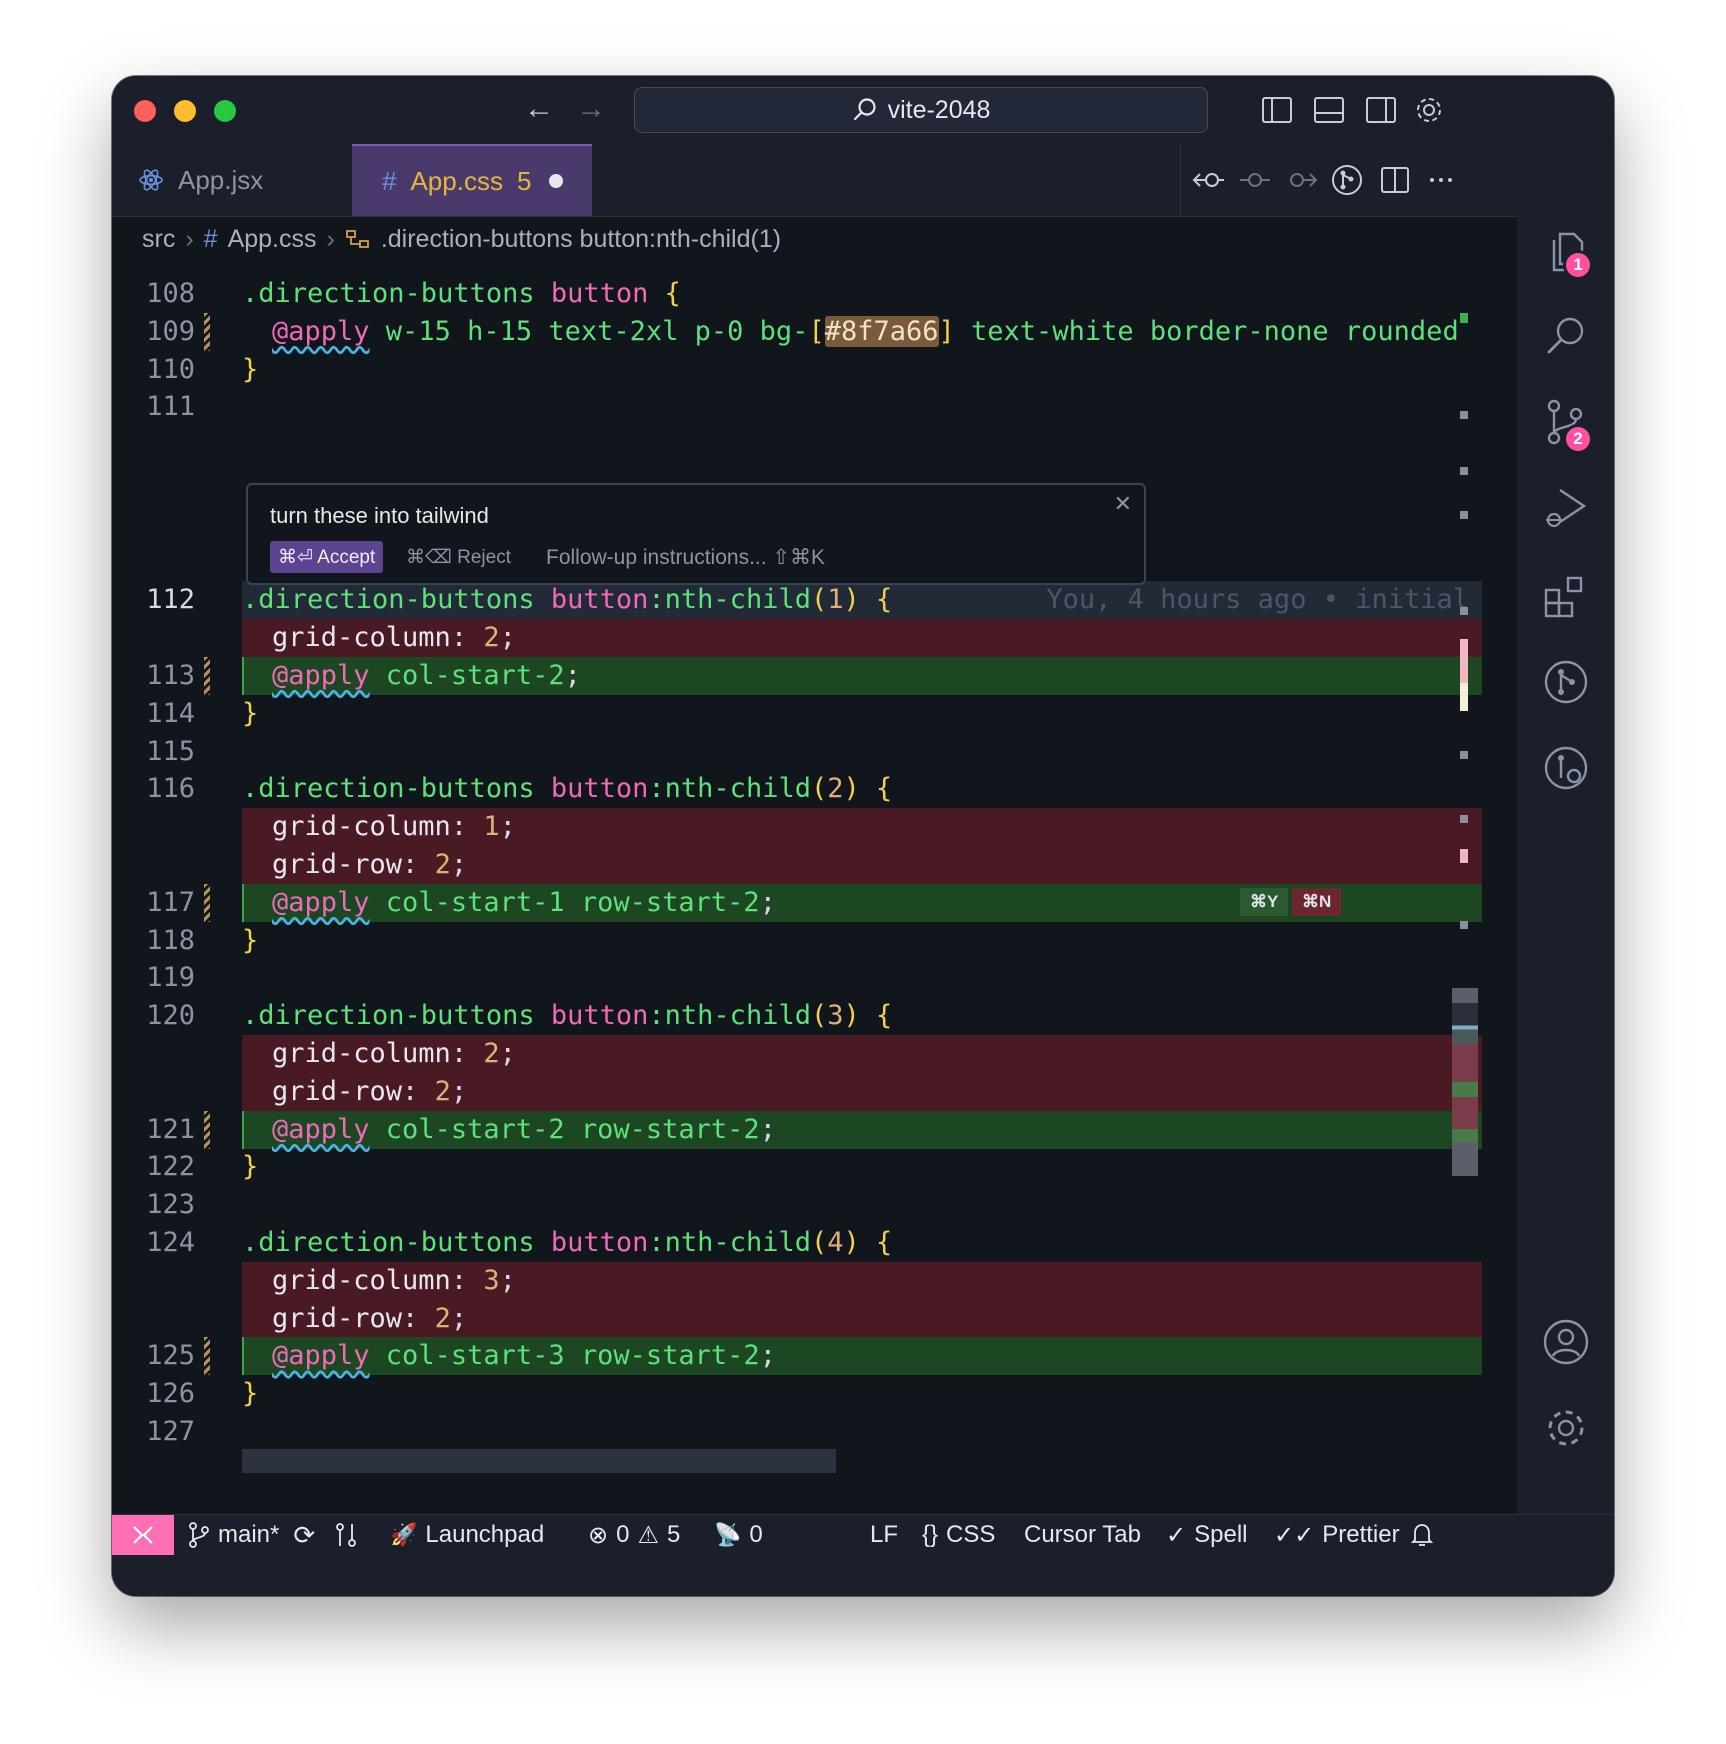 Image resolution: width=1726 pixels, height=1744 pixels. Describe the element at coordinates (814, 1129) in the screenshot. I see `code-line: 121 @apply col-start-2 row-start-2;` at that location.